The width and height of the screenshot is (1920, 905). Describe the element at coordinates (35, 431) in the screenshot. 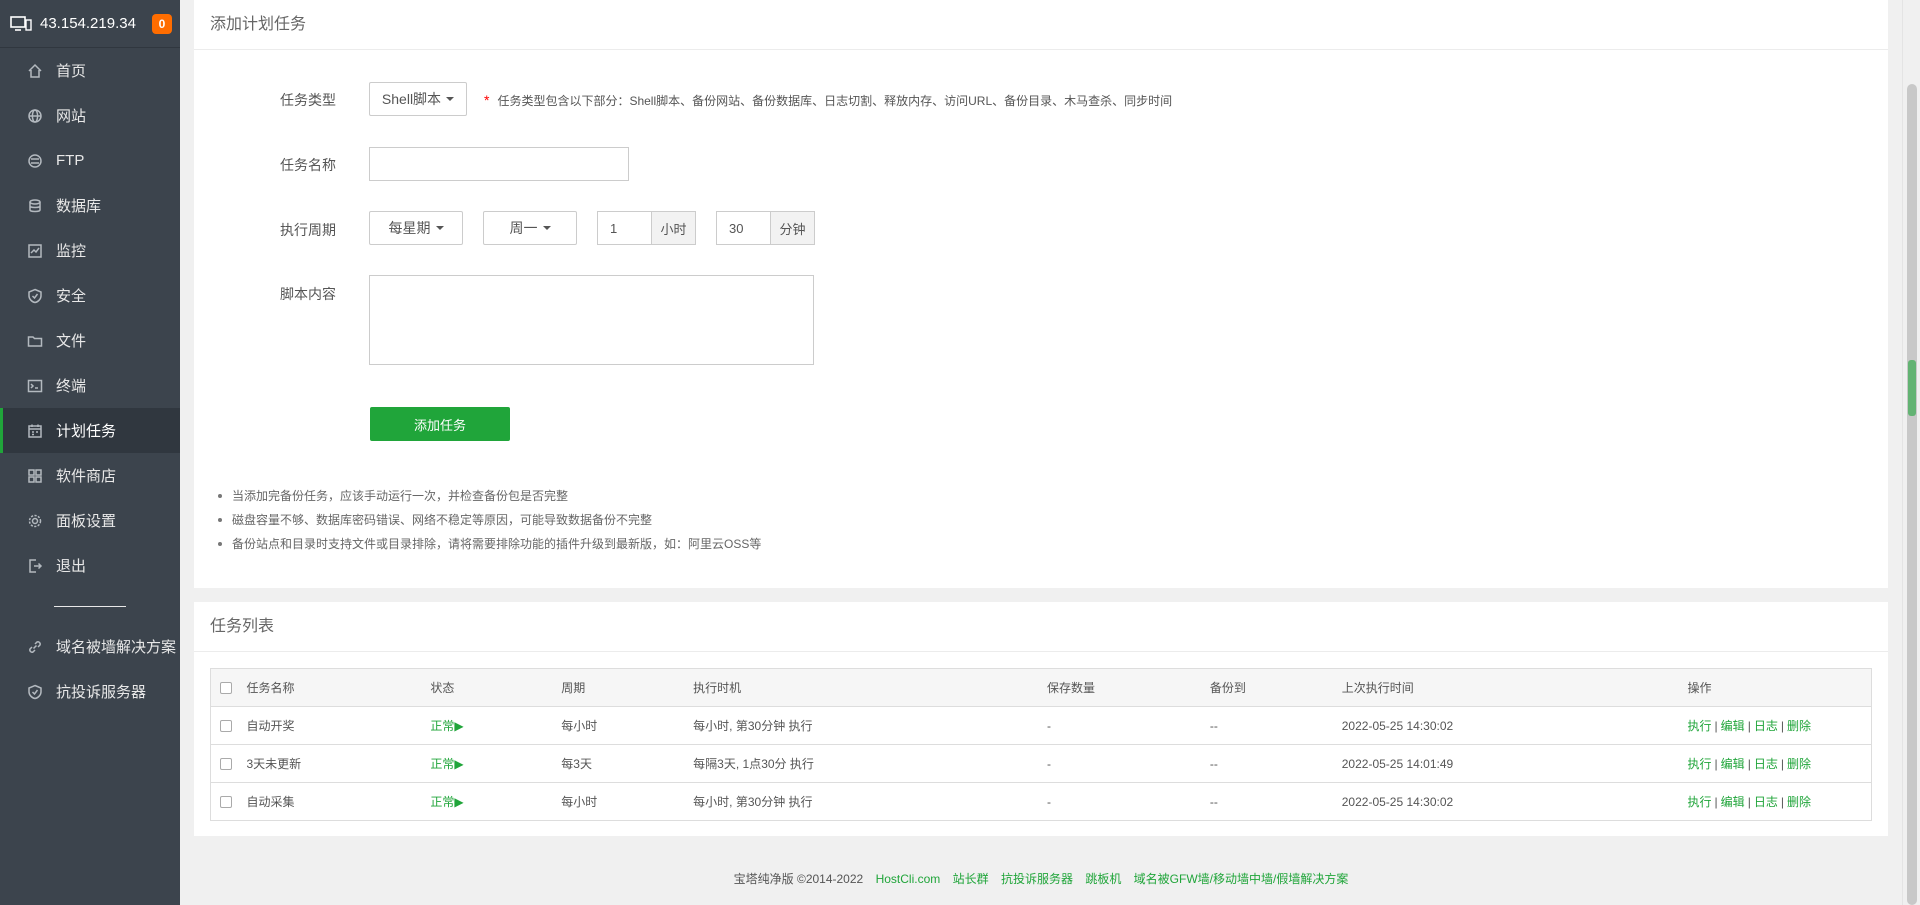

I see `calendar-icon` at that location.